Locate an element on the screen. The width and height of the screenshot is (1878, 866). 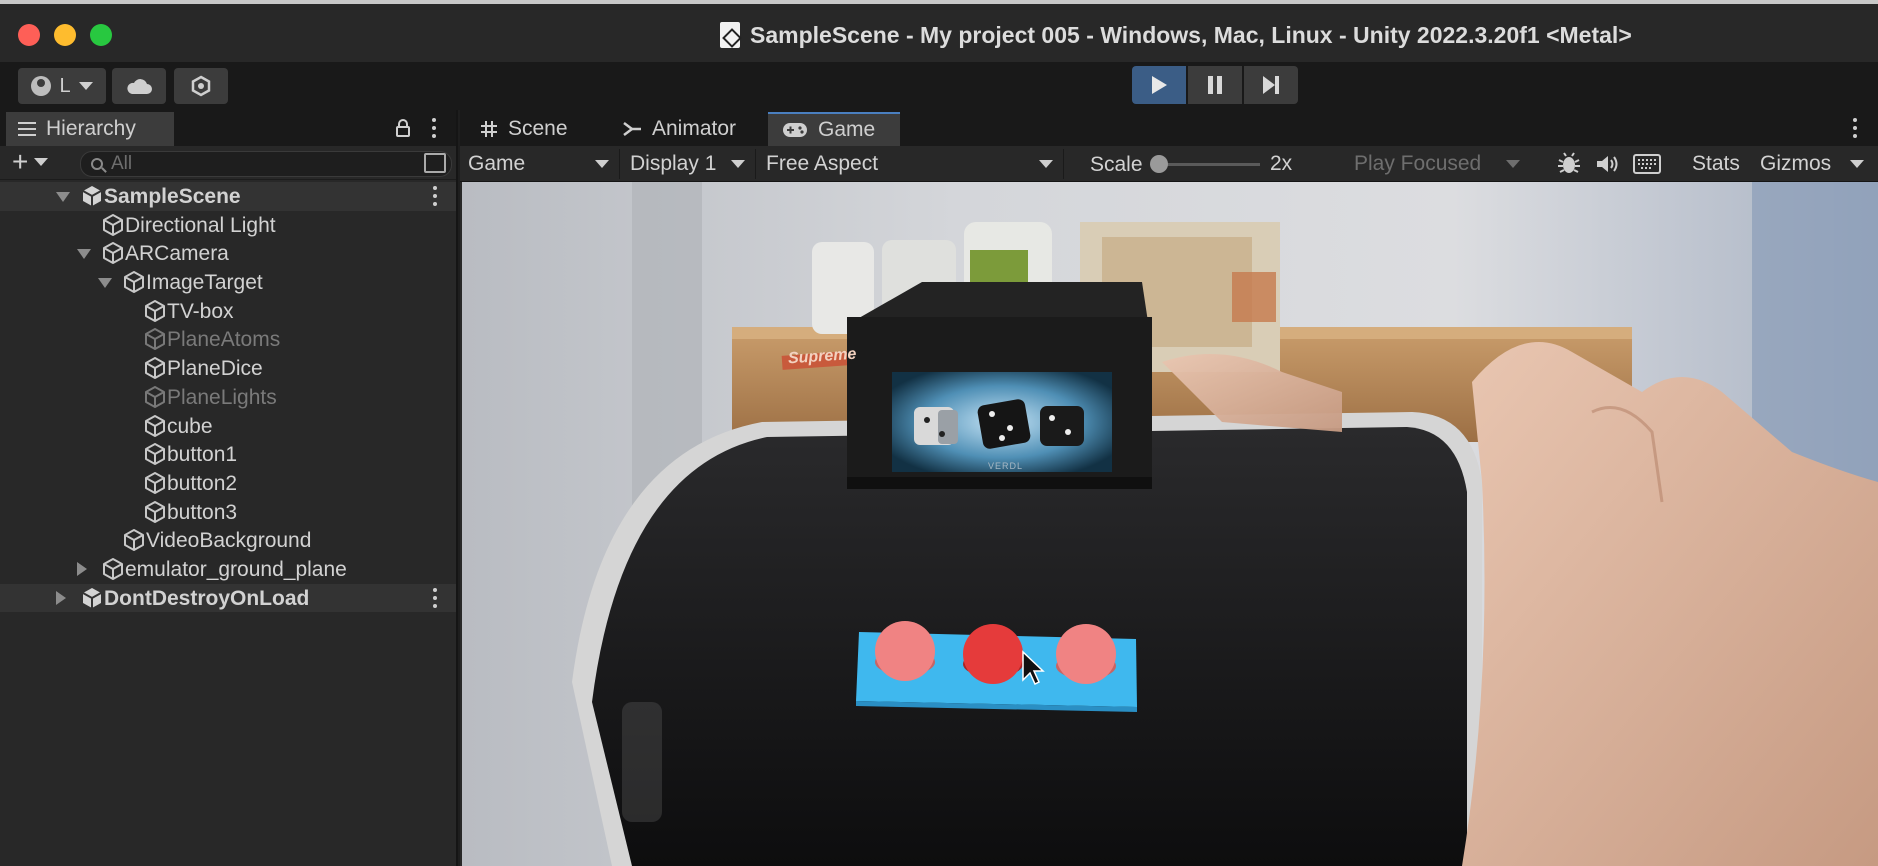
hierarchy-item-planelights: PlaneLights is located at coordinates (228, 397).